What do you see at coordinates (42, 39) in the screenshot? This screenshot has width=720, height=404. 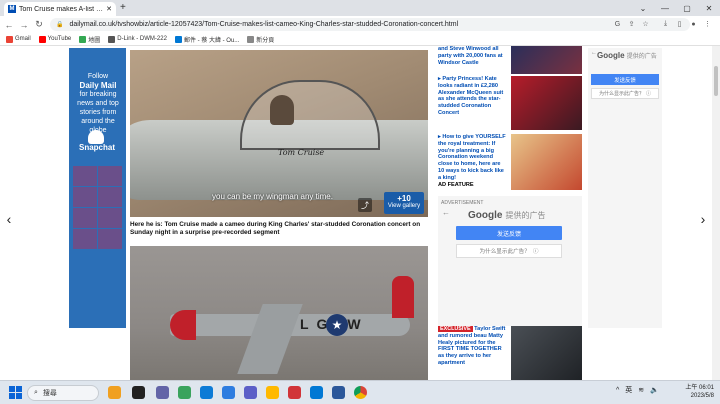 I see `youtube-icon` at bounding box center [42, 39].